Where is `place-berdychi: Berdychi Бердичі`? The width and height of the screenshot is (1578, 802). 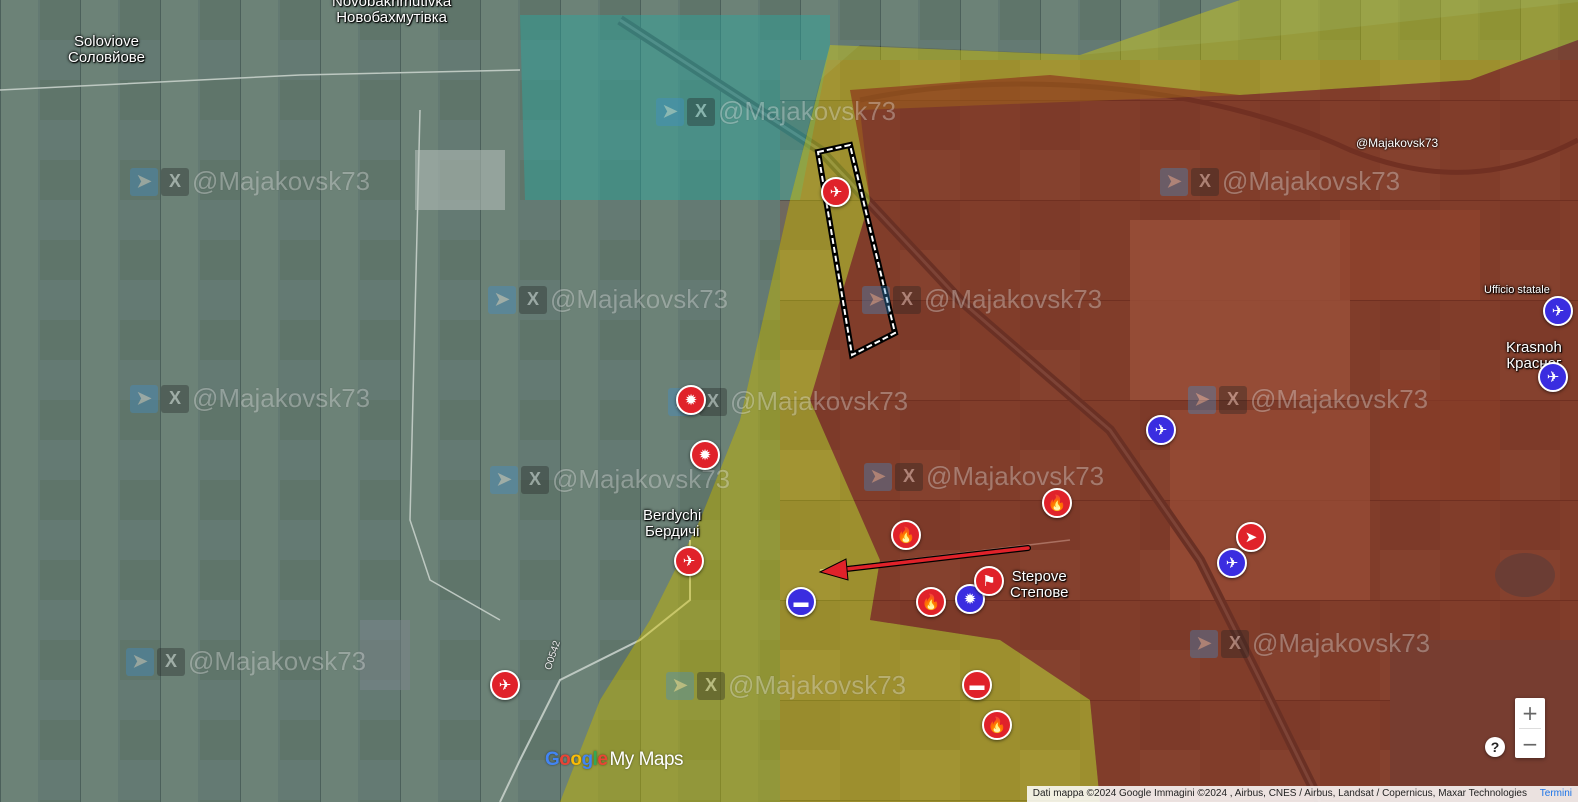 place-berdychi: Berdychi Бердичі is located at coordinates (672, 524).